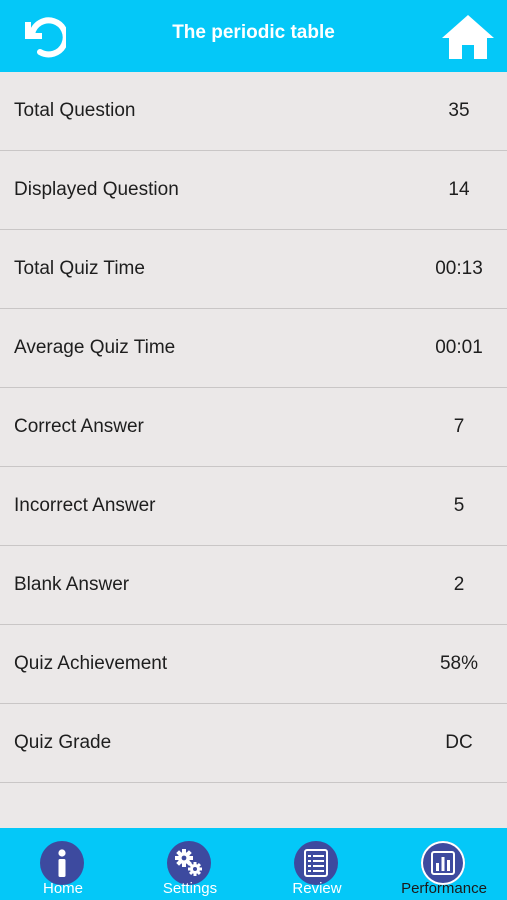 The width and height of the screenshot is (507, 900). I want to click on info-icon, so click(62, 863).